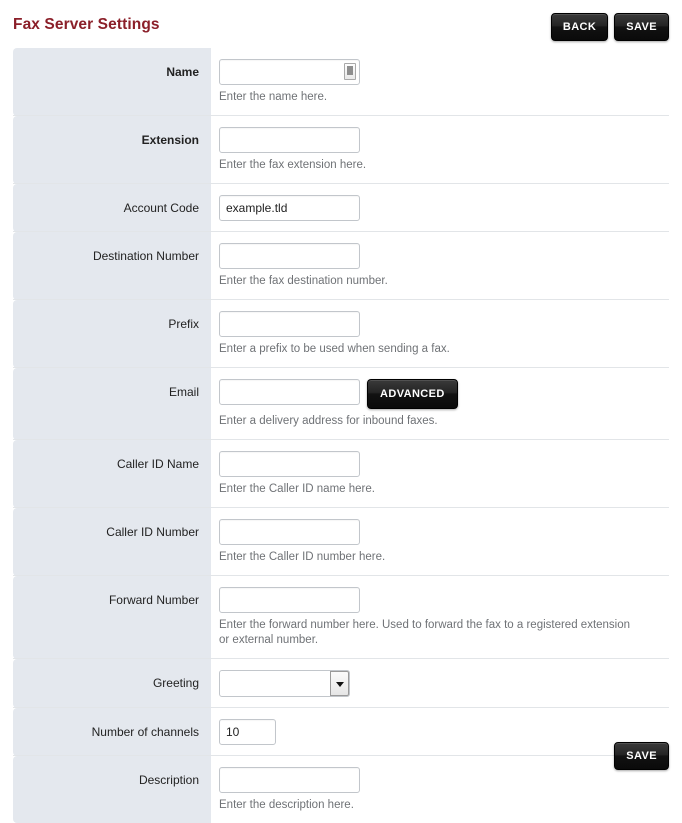  Describe the element at coordinates (112, 150) in the screenshot. I see `field-label-extension: Extension` at that location.